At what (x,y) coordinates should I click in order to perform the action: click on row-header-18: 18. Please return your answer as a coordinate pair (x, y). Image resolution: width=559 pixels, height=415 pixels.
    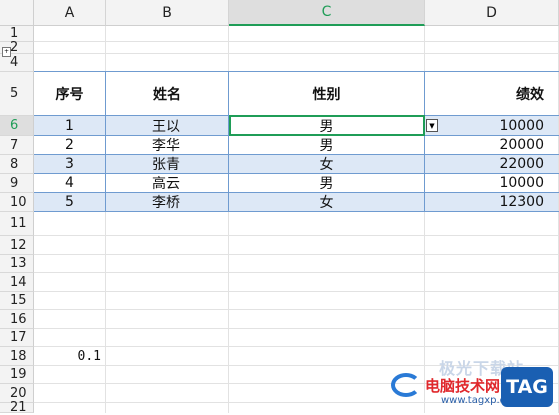
    Looking at the image, I should click on (17, 356).